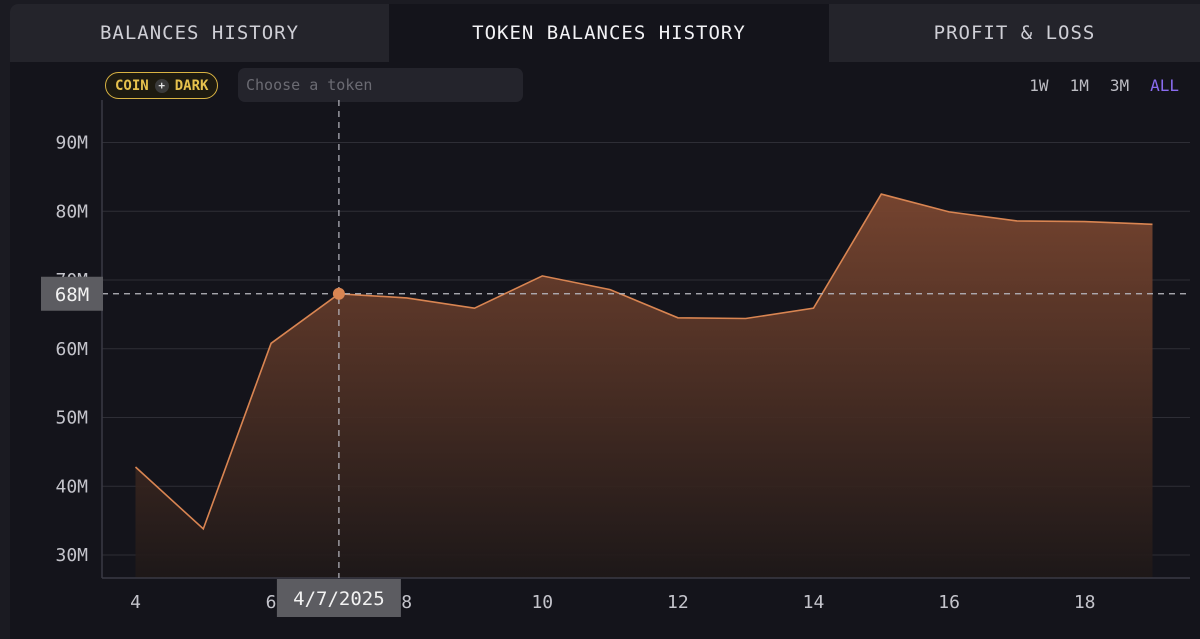 Image resolution: width=1200 pixels, height=639 pixels. Describe the element at coordinates (542, 602) in the screenshot. I see `x-tick-label: 10` at that location.